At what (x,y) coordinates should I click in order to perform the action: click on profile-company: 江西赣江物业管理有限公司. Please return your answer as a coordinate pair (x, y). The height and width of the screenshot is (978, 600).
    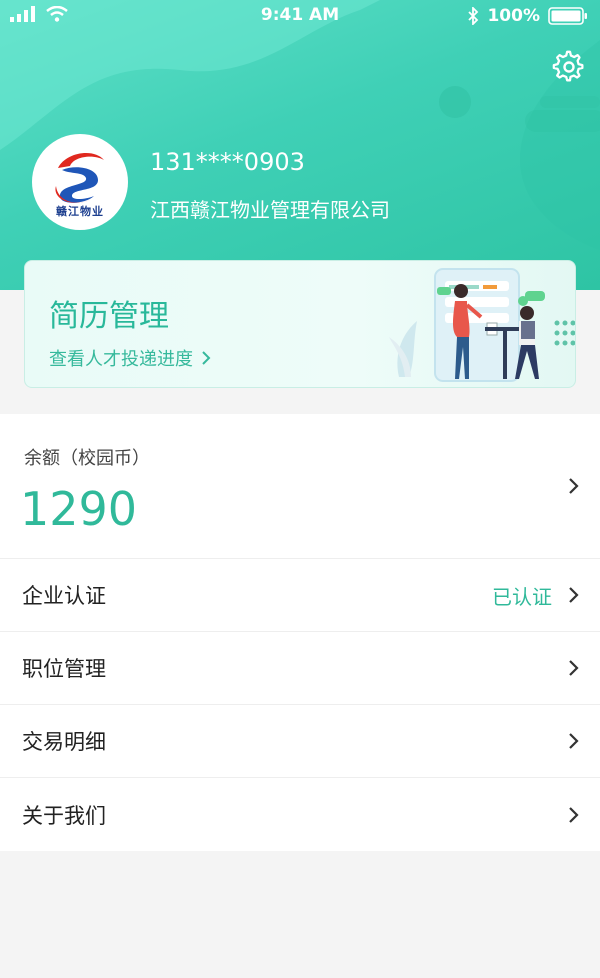
    Looking at the image, I should click on (270, 210).